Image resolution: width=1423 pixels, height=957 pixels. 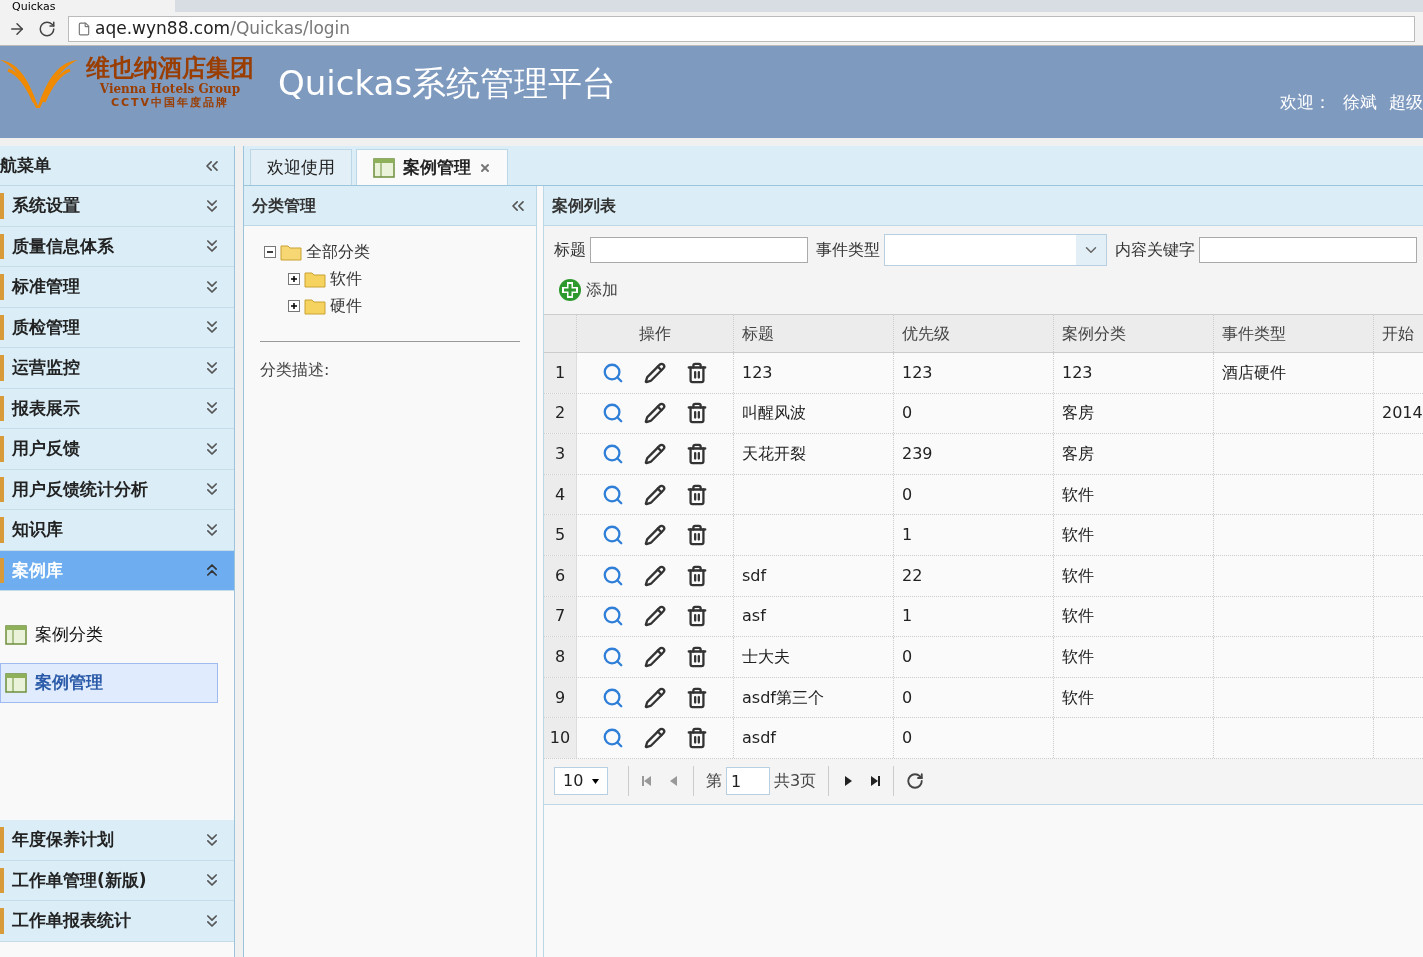 What do you see at coordinates (1254, 372) in the screenshot?
I see `table-cell-text: 酒店硬件` at bounding box center [1254, 372].